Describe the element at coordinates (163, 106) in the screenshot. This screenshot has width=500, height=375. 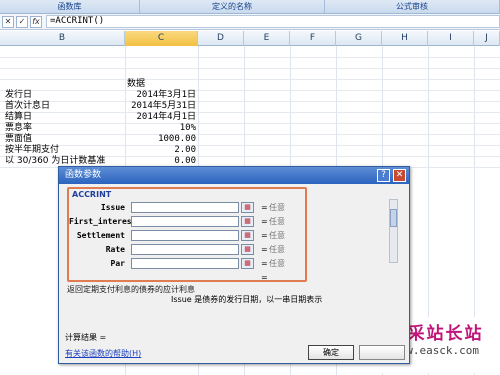
I see `row-value: 2014年5月31日` at that location.